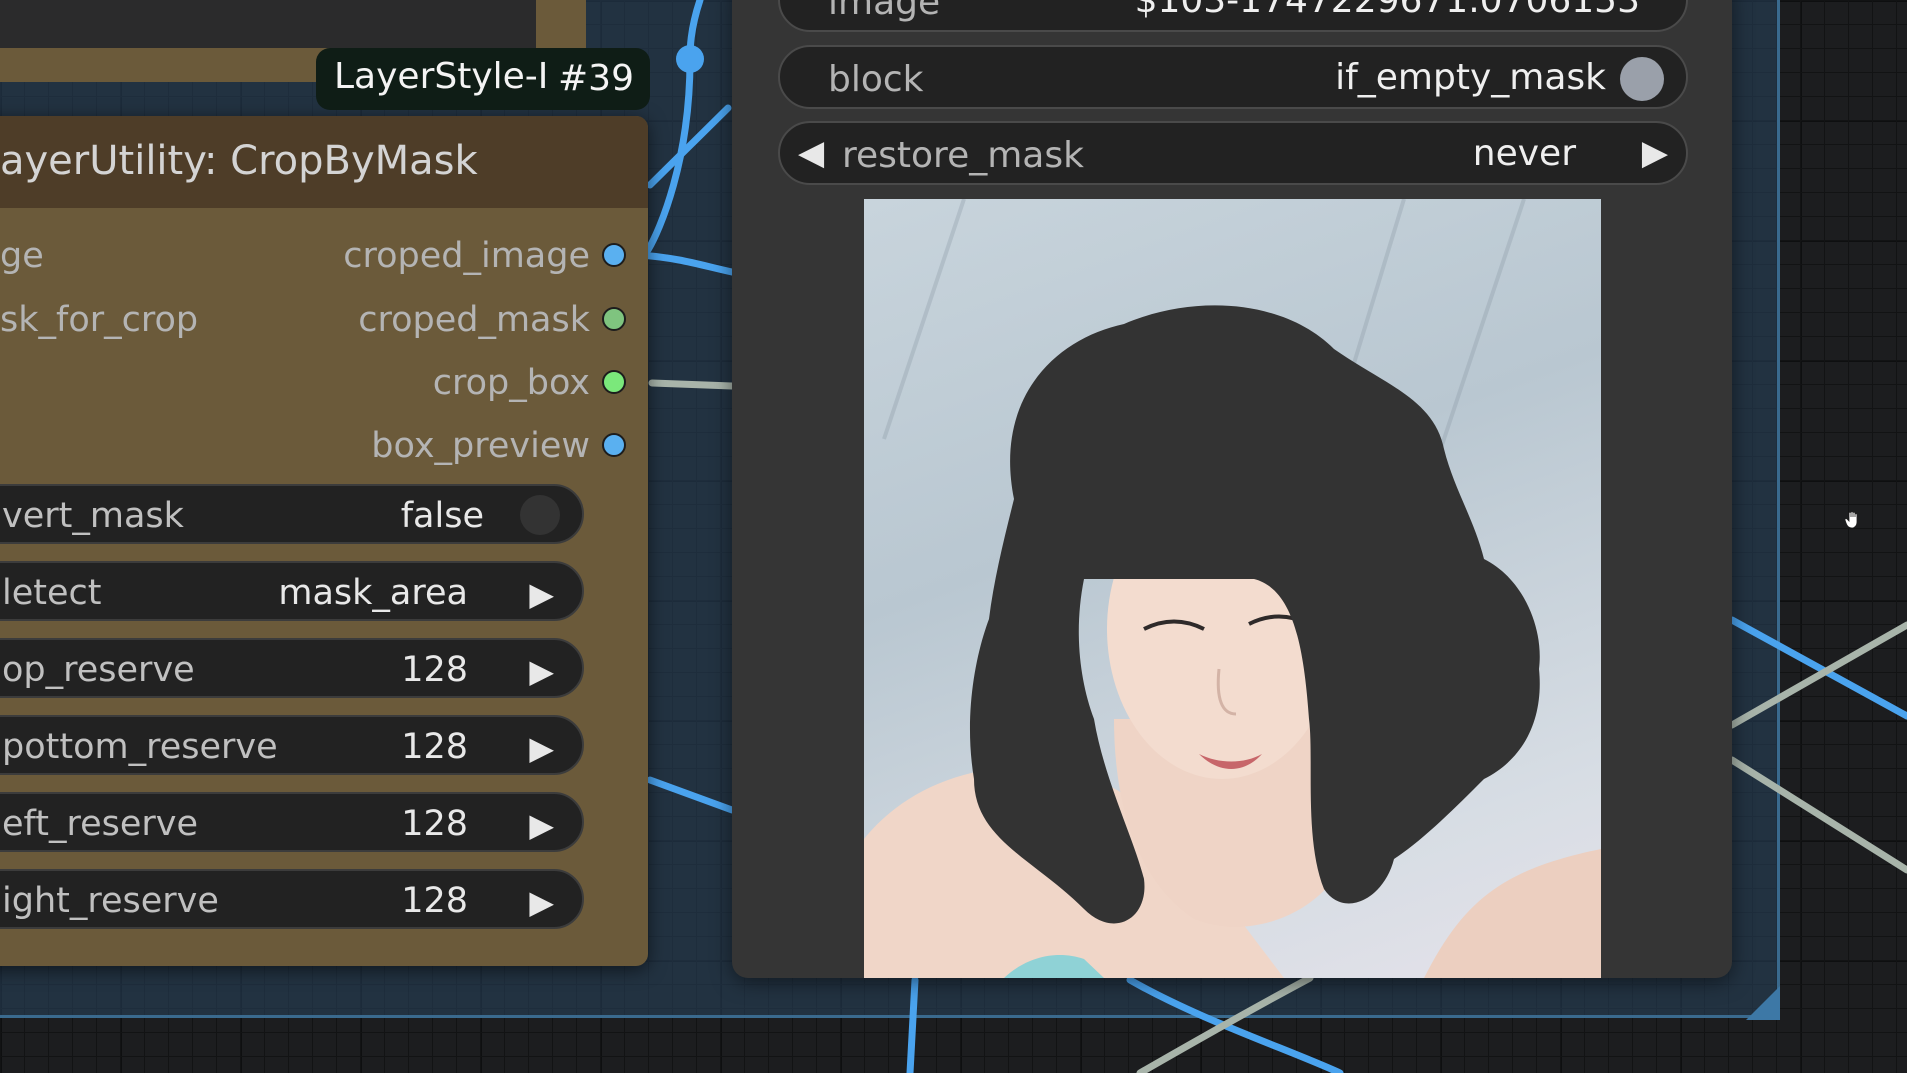 The image size is (1907, 1073). Describe the element at coordinates (963, 155) in the screenshot. I see `widget-label: restore_mask` at that location.